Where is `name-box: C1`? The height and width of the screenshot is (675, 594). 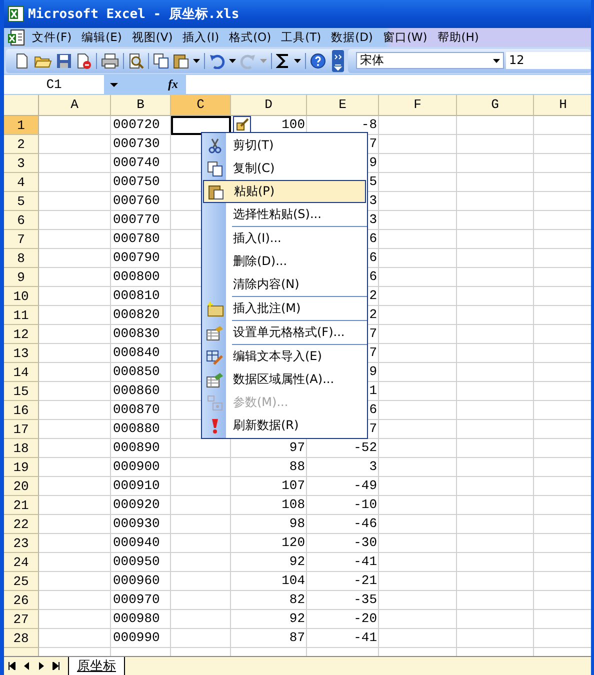 name-box: C1 is located at coordinates (54, 84).